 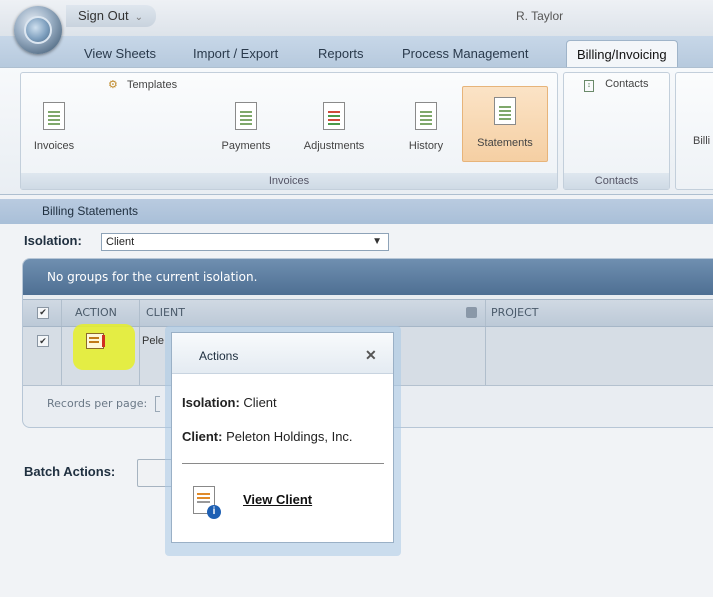 What do you see at coordinates (589, 86) in the screenshot?
I see `contacts-icon: ↕` at bounding box center [589, 86].